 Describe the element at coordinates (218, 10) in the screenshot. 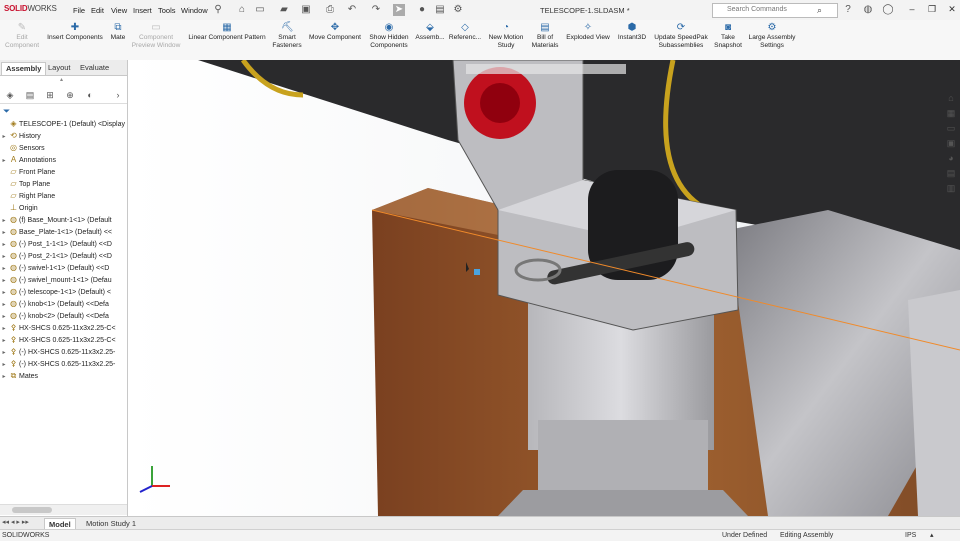

I see `pin-icon: ⚲` at that location.